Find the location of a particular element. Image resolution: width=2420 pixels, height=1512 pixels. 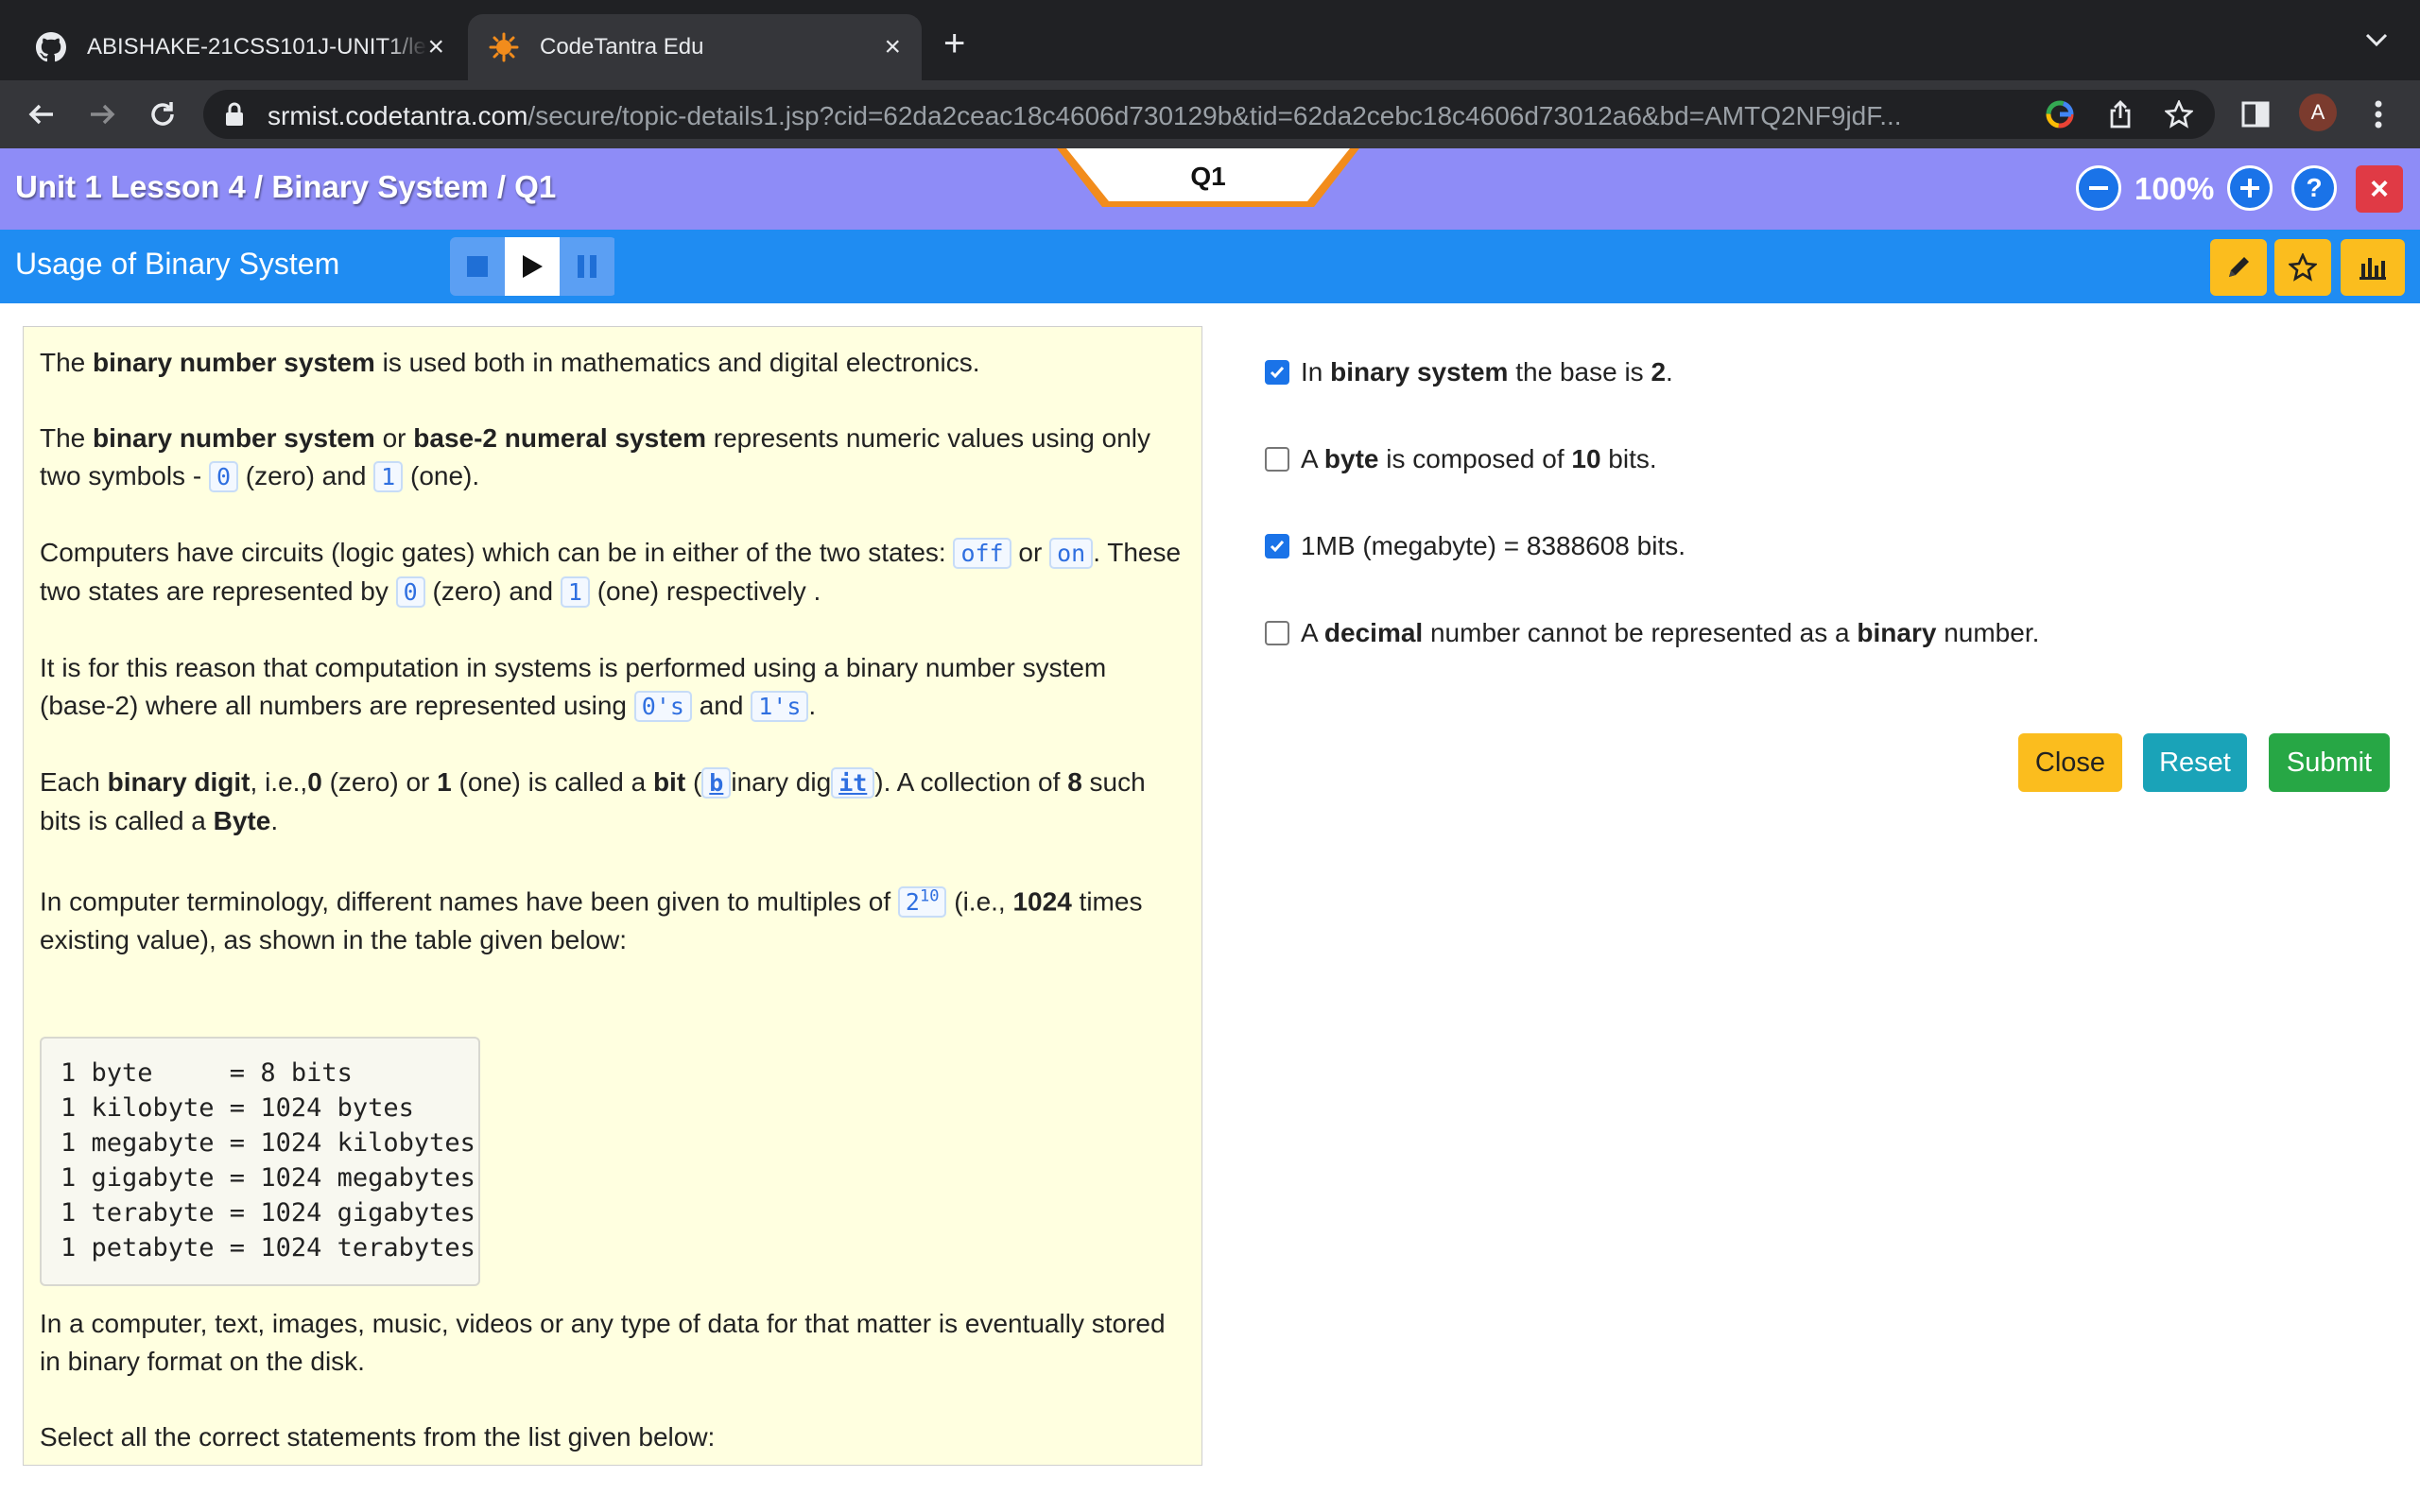

pencil-icon is located at coordinates (2239, 267).